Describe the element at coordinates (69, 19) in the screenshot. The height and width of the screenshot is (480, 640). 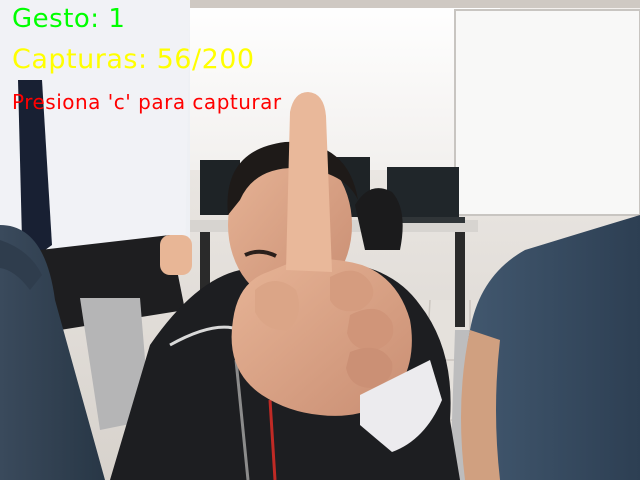
I see `gesture-label: Gesto: 1` at that location.